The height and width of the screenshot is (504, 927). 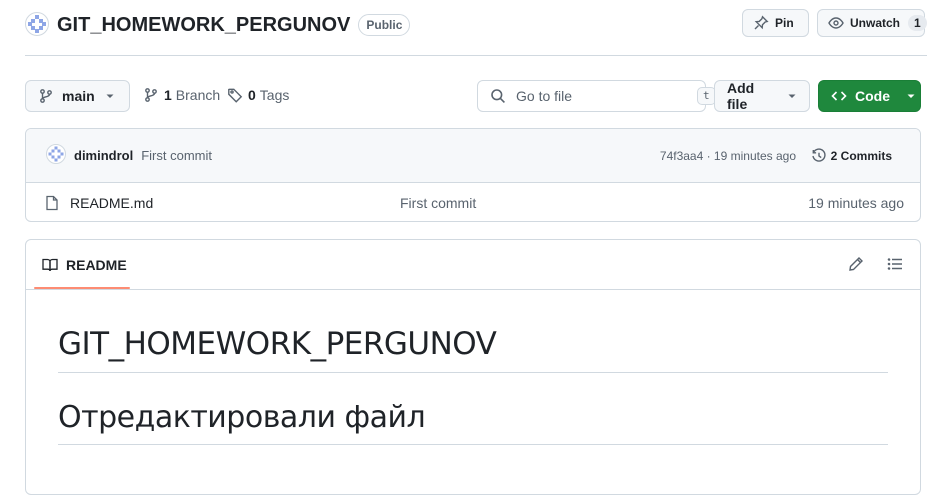 What do you see at coordinates (761, 23) in the screenshot?
I see `pin-icon` at bounding box center [761, 23].